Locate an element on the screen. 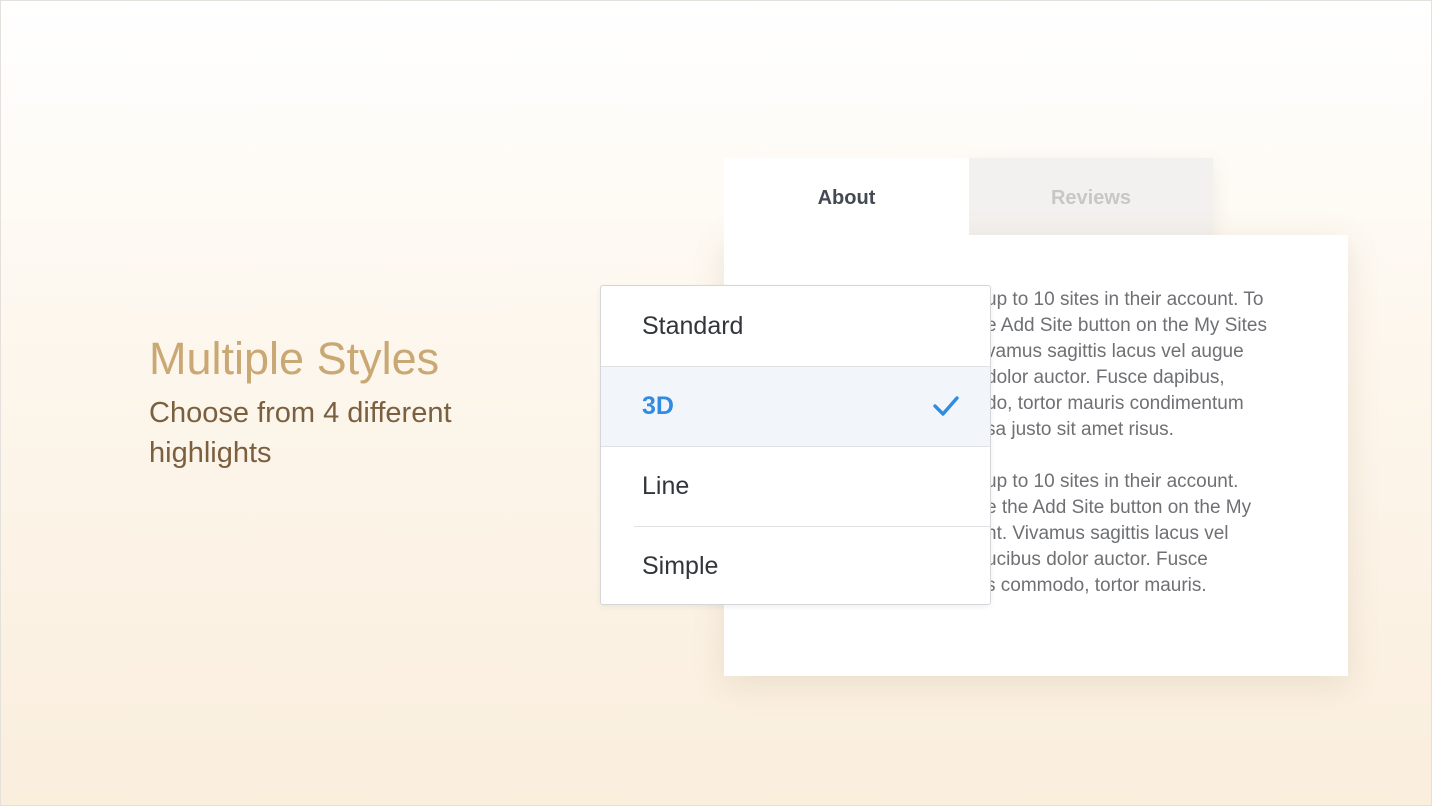 This screenshot has height=806, width=1432. style-dropdown-menu: Standard 3D Line Simple is located at coordinates (795, 445).